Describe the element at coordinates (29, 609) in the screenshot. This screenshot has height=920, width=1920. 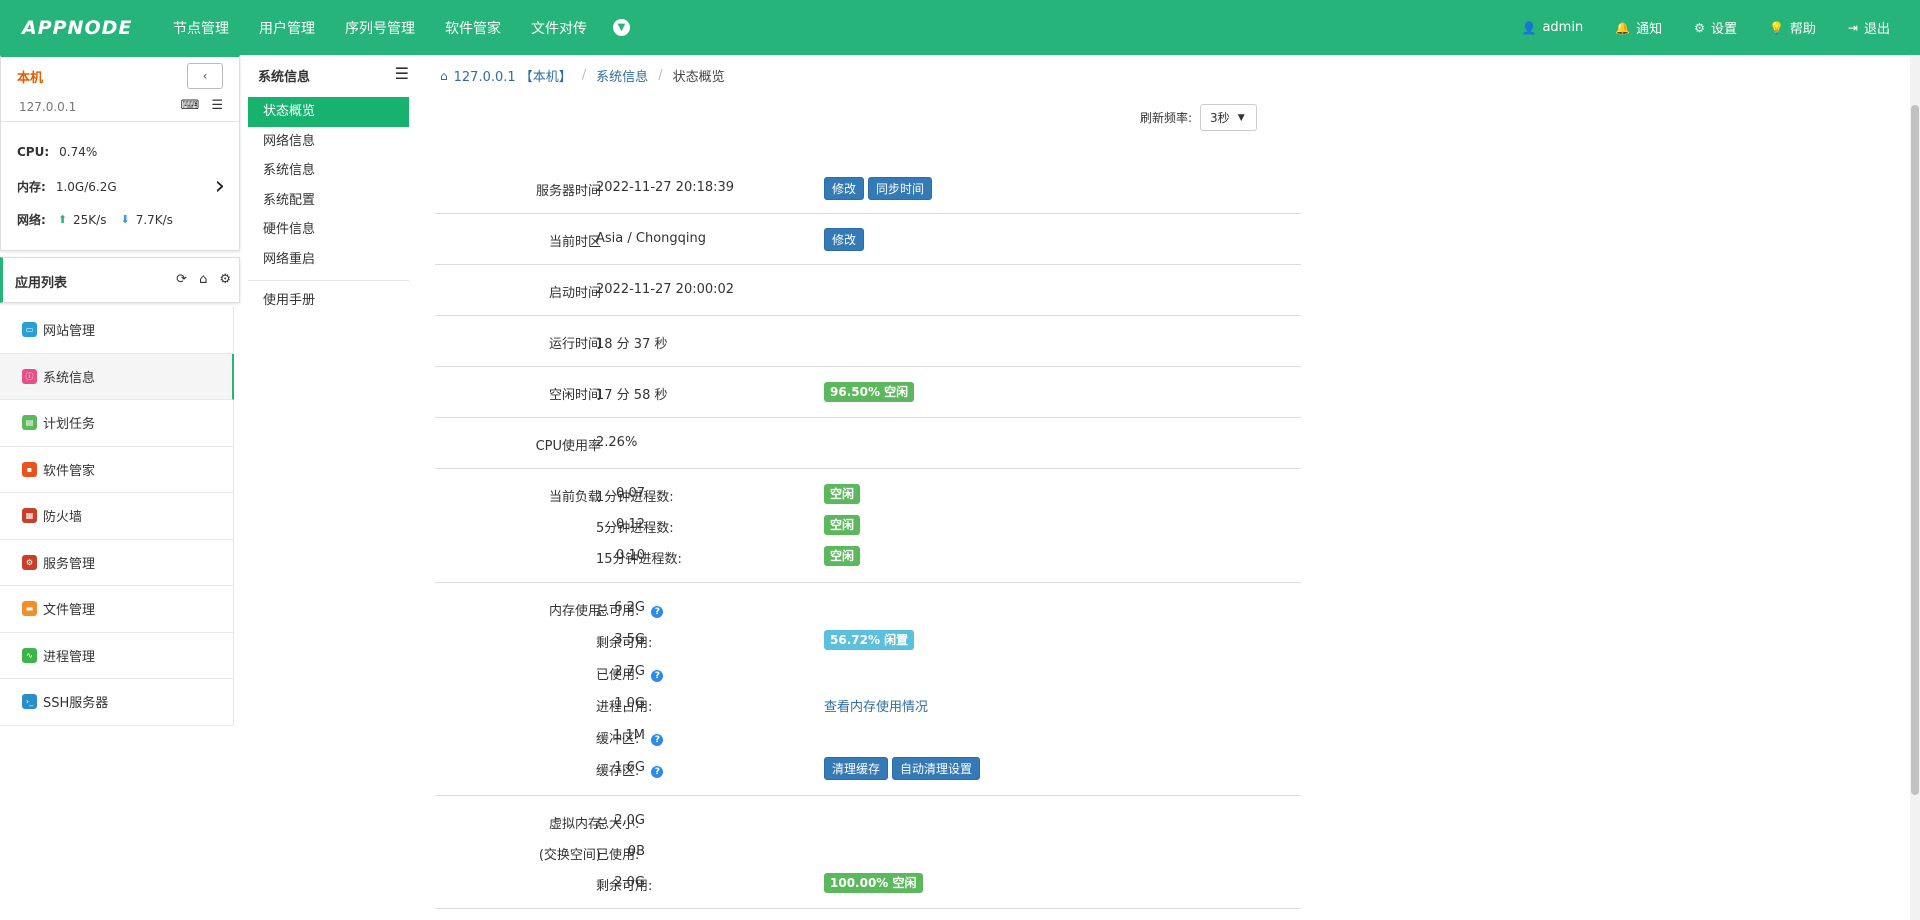
I see `folder-icon: ▬` at that location.